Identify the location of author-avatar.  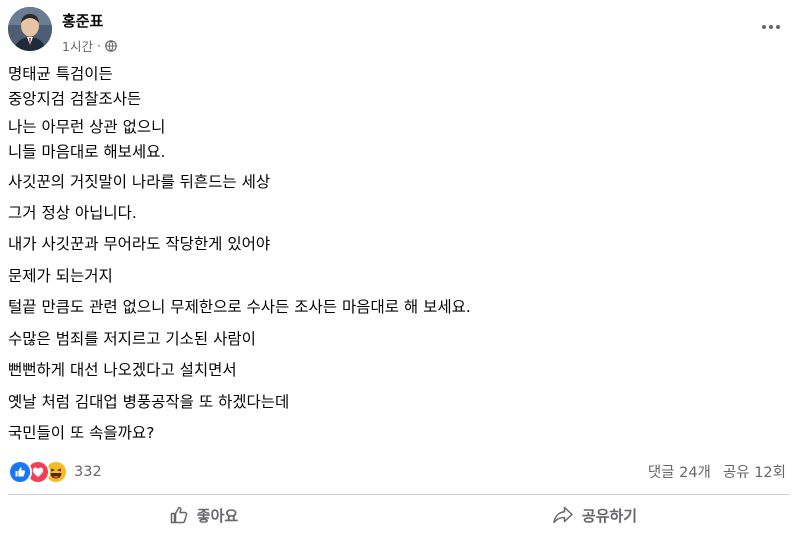
(30, 29).